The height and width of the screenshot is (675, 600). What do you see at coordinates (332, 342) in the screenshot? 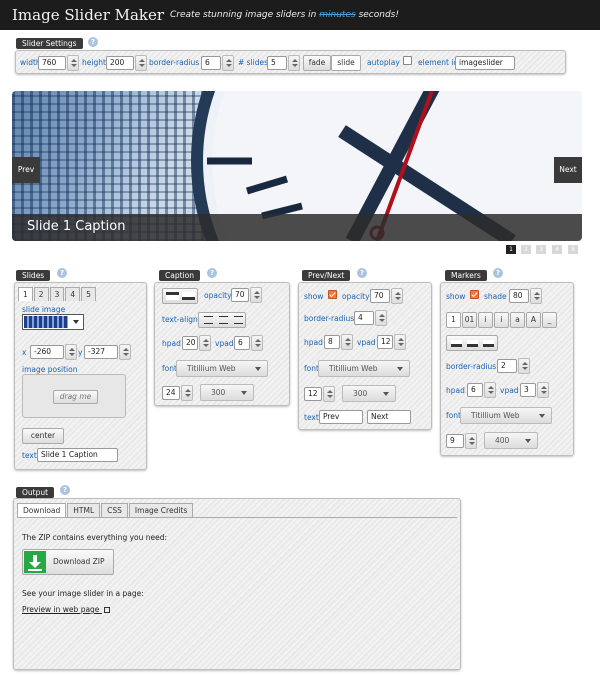
I see `prevnext-hpad-input: 8` at bounding box center [332, 342].